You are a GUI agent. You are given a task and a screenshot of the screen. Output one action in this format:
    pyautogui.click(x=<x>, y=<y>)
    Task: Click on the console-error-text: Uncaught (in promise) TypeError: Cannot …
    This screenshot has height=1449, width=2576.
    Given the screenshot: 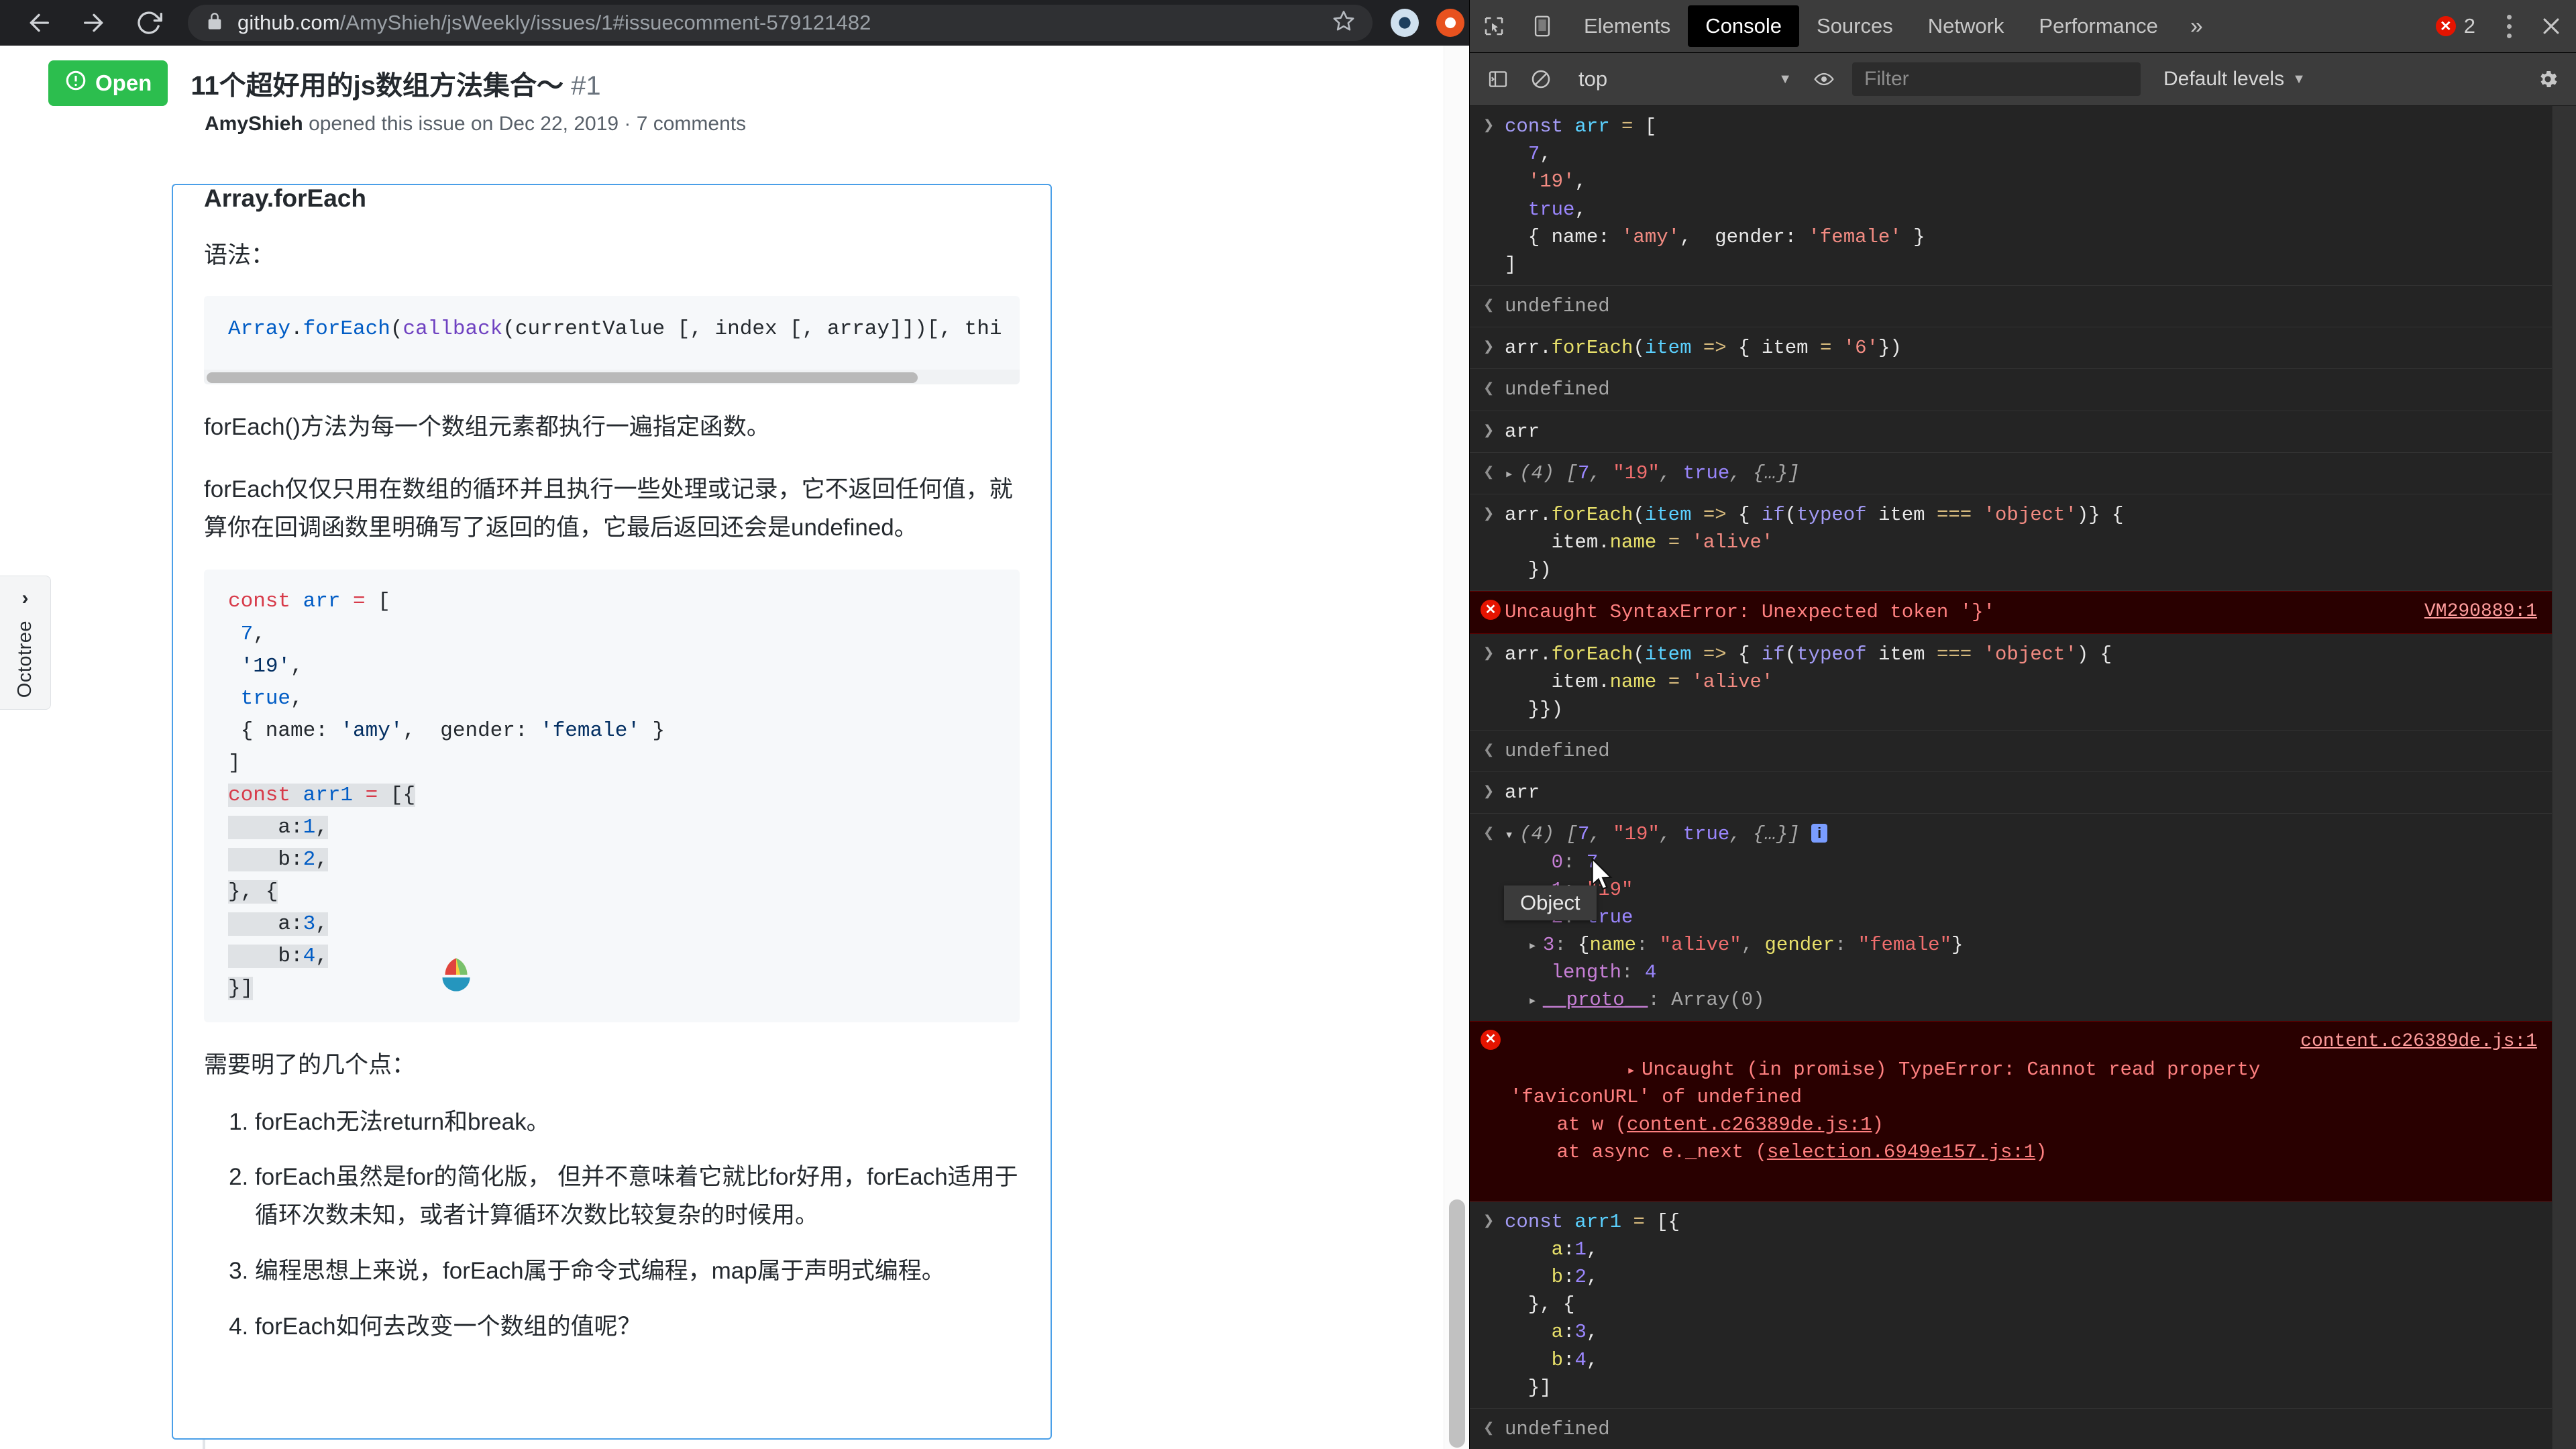 What is the action you would take?
    pyautogui.click(x=1885, y=1111)
    